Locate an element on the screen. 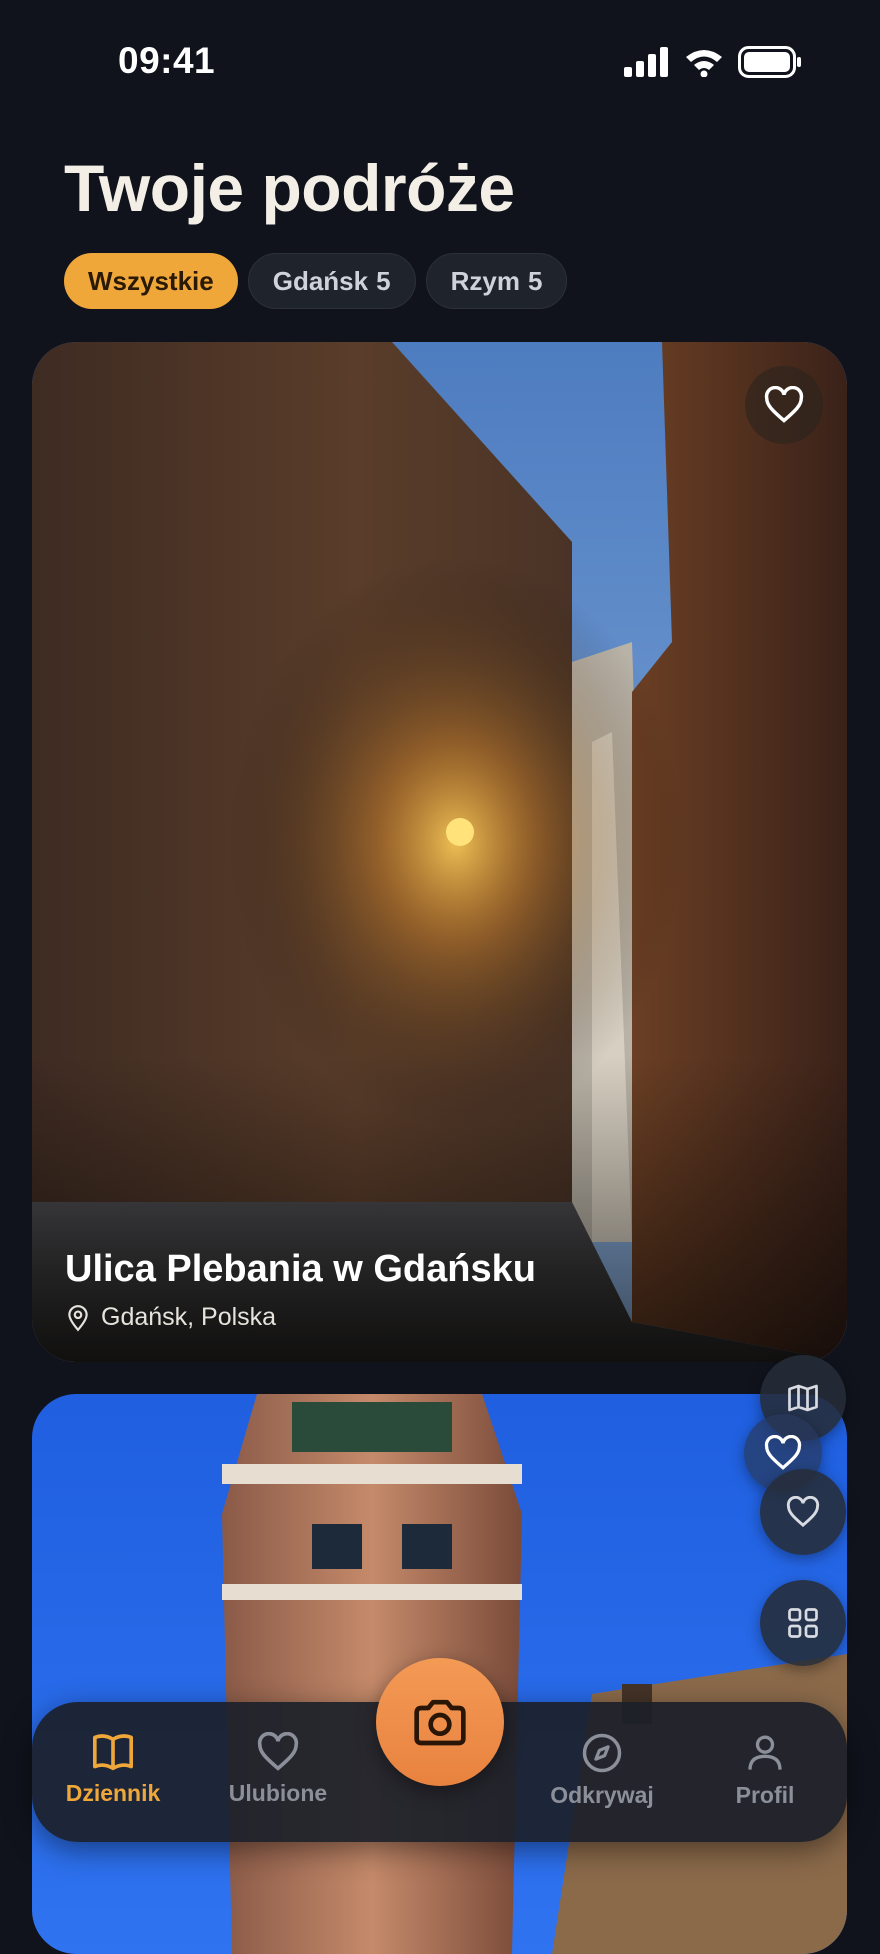 The image size is (880, 1954). tab-profil: Profil is located at coordinates (765, 1770).